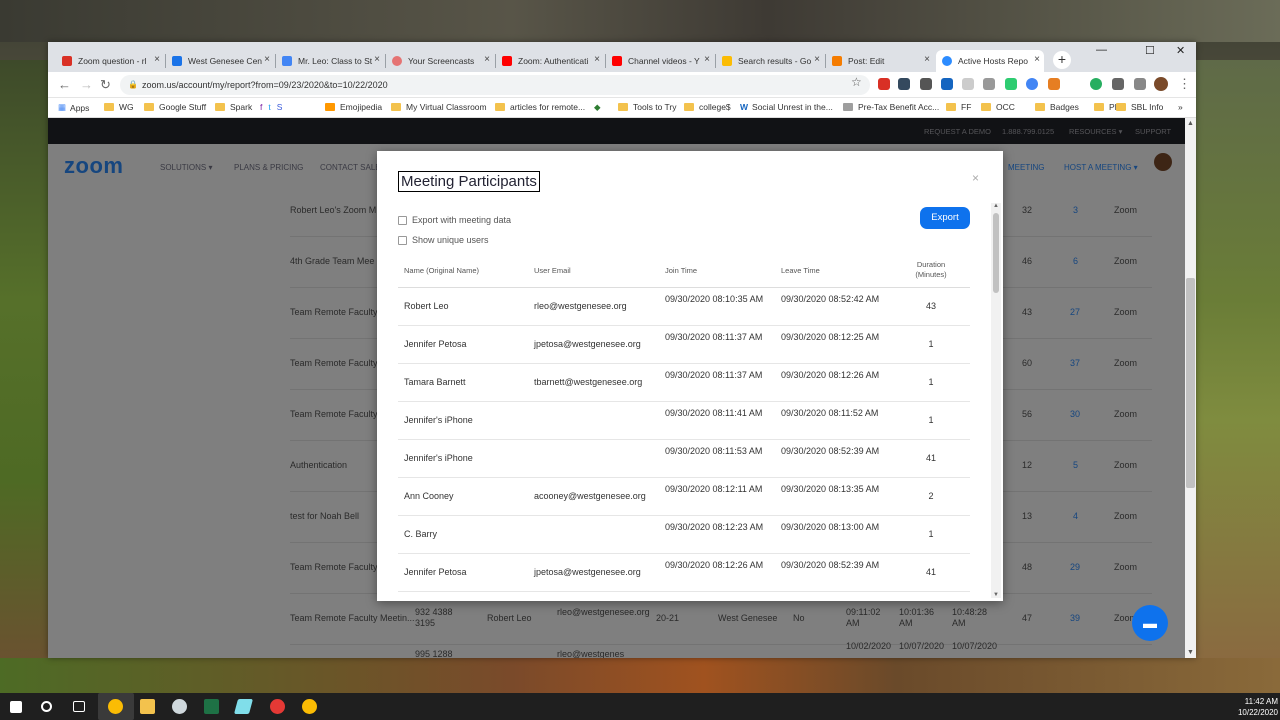 The width and height of the screenshot is (1280, 720). I want to click on tab-zoom-auth: Zoom: Authenticati ×, so click(550, 61).